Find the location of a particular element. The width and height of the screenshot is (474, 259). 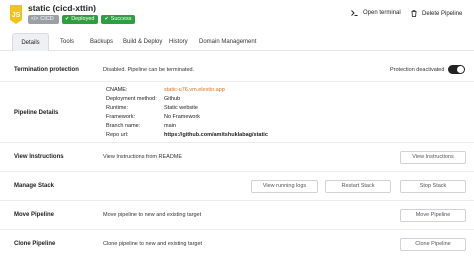

termination-protection-label: Termination protection is located at coordinates (46, 70).